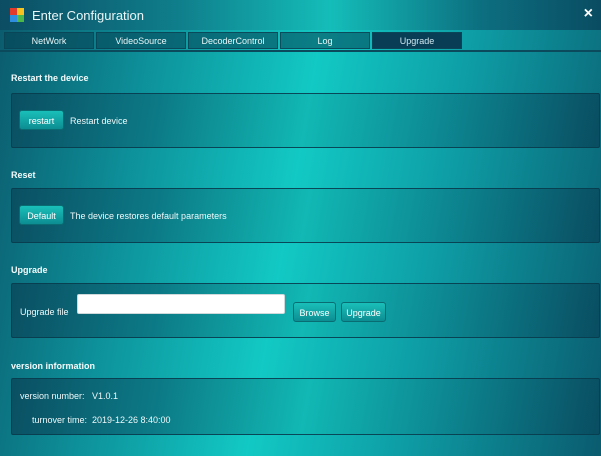 The height and width of the screenshot is (456, 601). I want to click on version-number-value: V1.0.1, so click(105, 396).